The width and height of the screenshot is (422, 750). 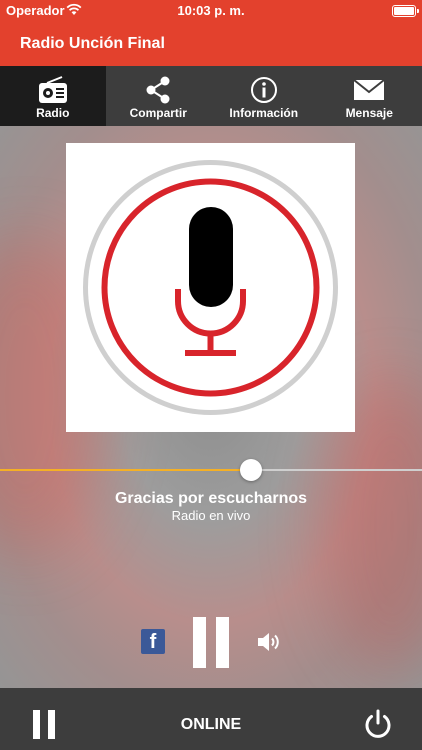 I want to click on facebook-button: f, so click(x=153, y=641).